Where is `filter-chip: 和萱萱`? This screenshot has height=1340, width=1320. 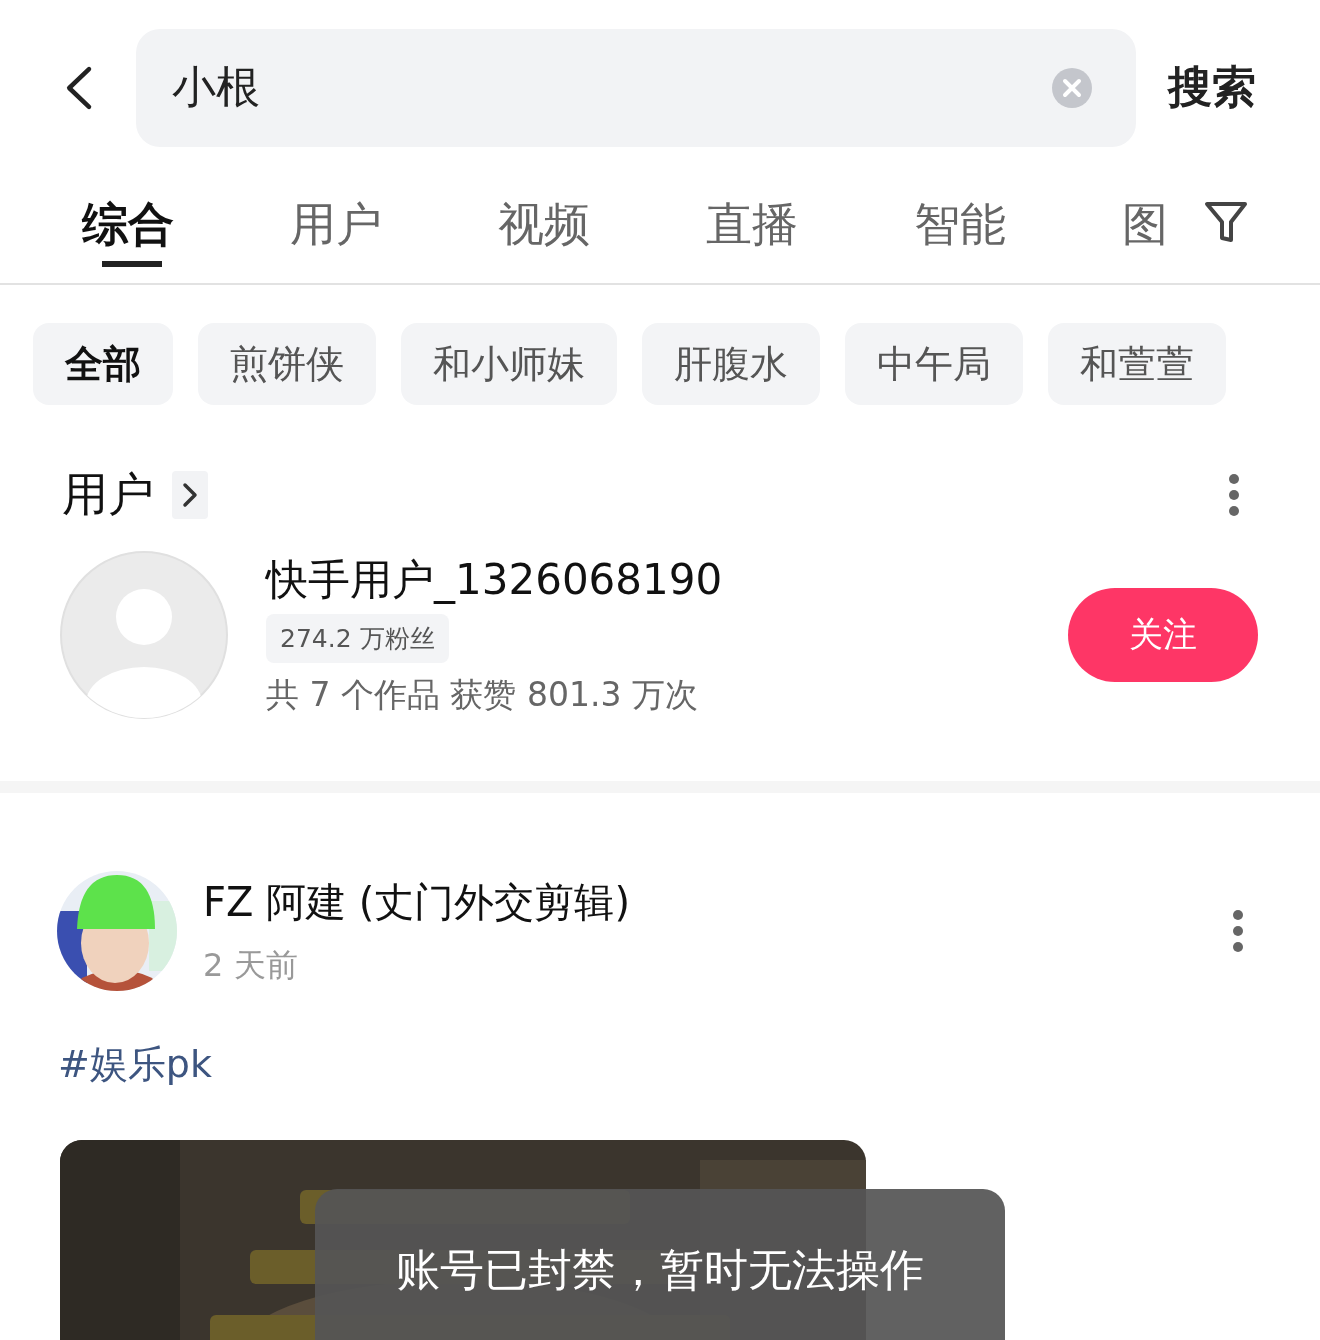 filter-chip: 和萱萱 is located at coordinates (1137, 364).